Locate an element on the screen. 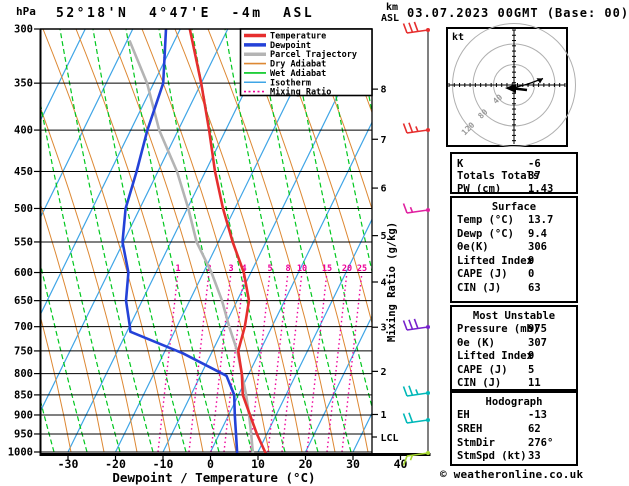 The width and height of the screenshot is (629, 486). mixing-ratio-value-label: 1 is located at coordinates (177, 269).